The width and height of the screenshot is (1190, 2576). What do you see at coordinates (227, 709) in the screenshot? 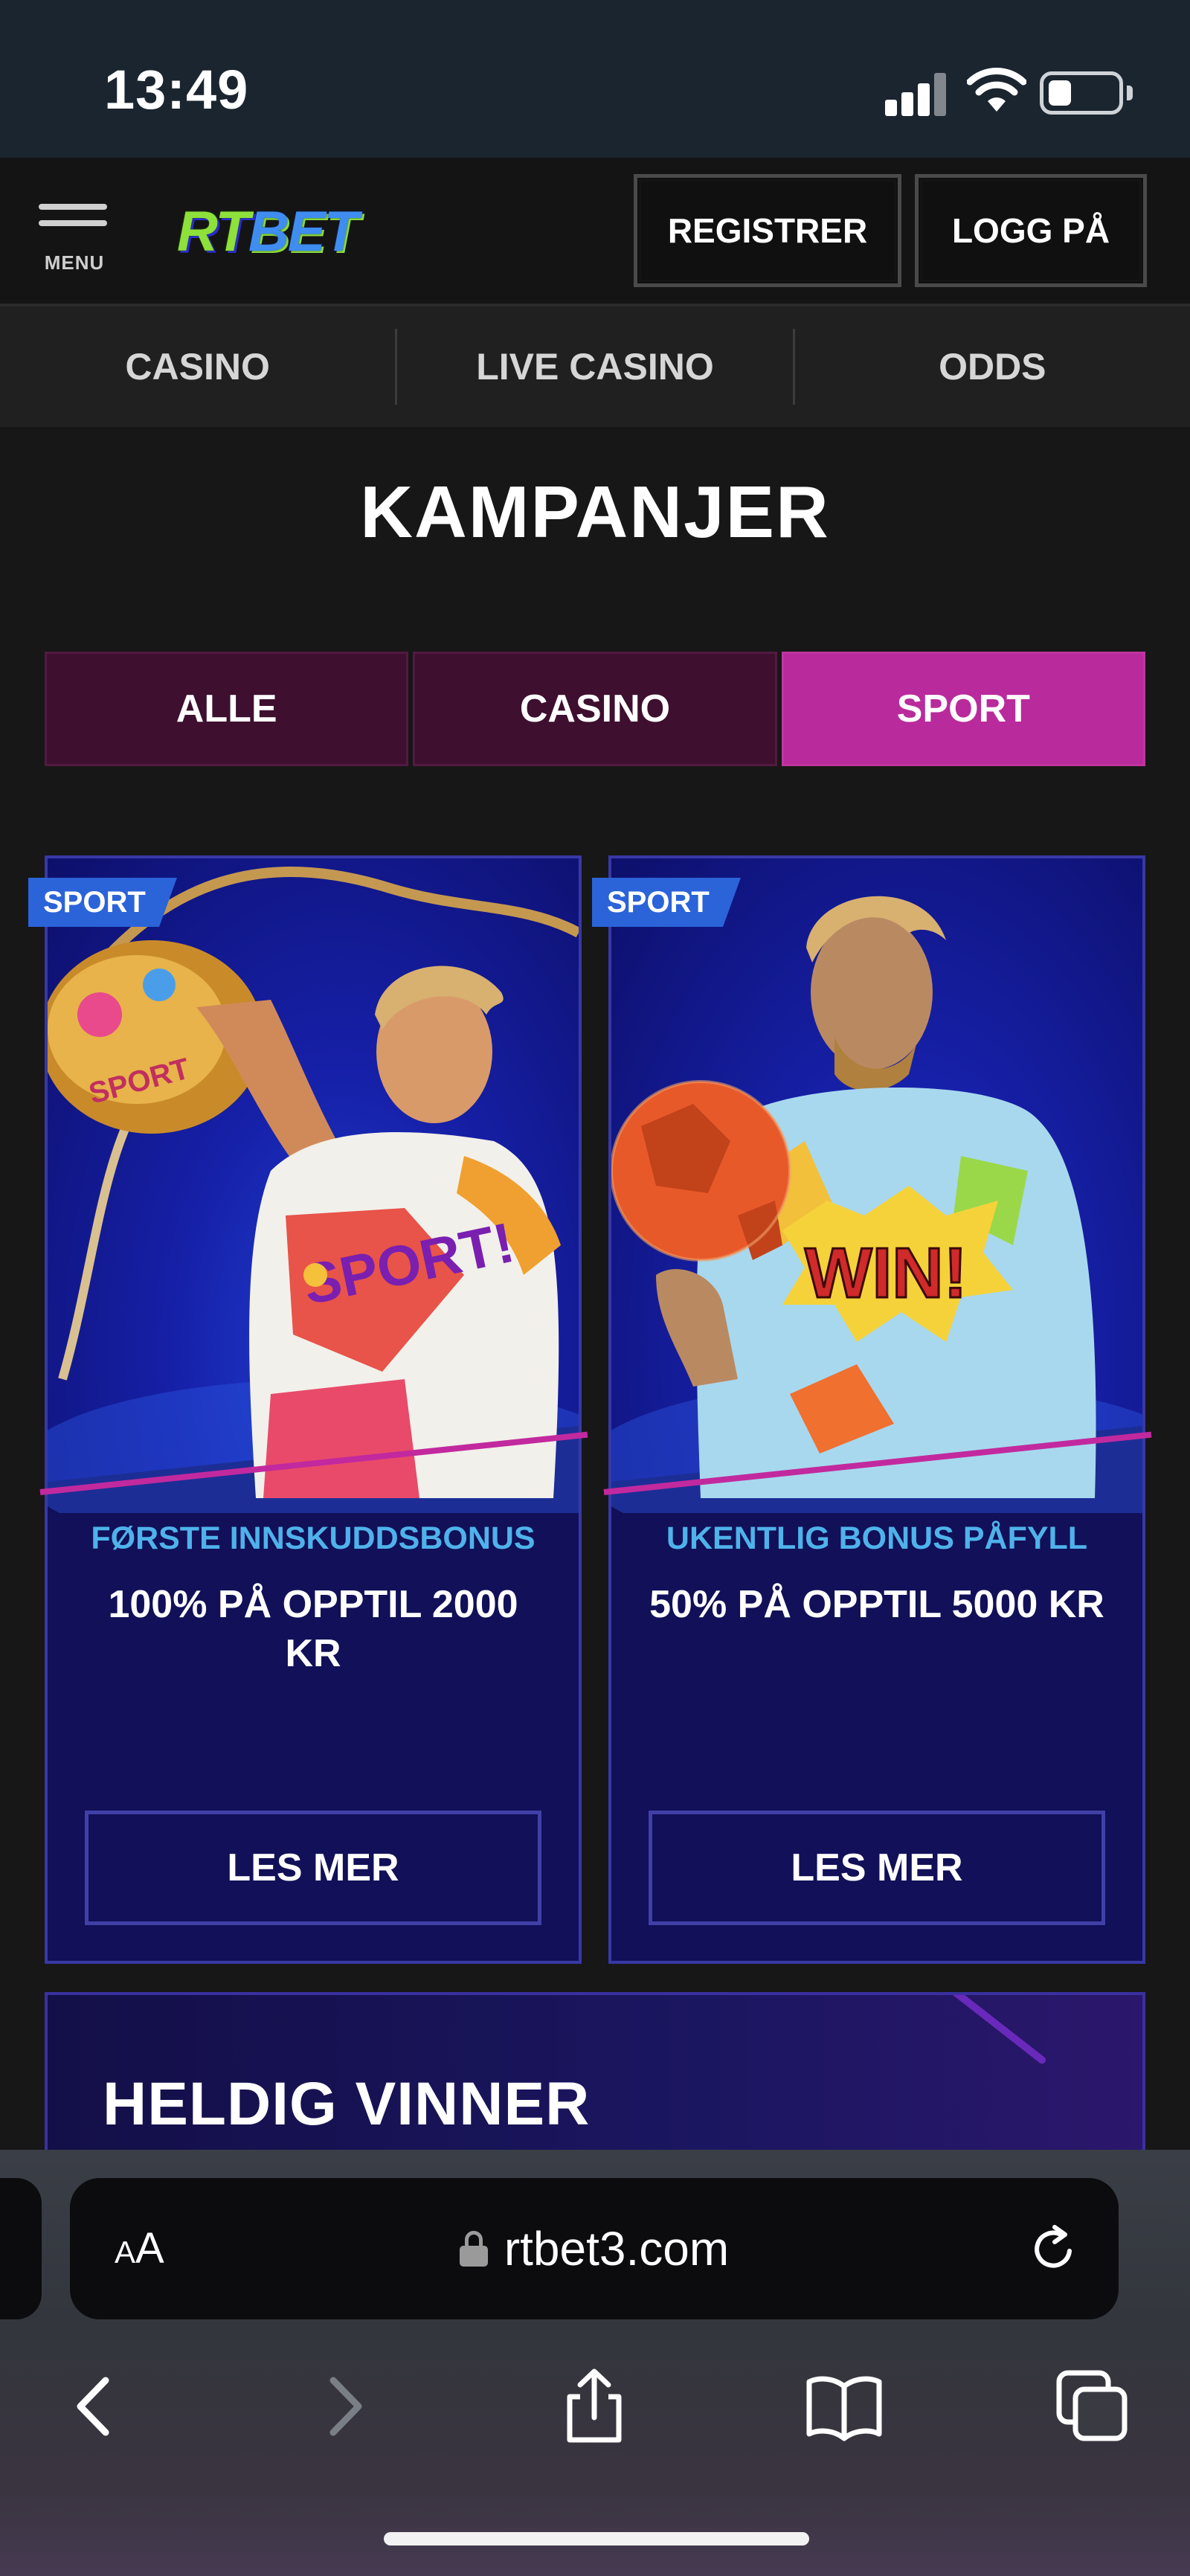
I see `tab-alle: ALLE` at bounding box center [227, 709].